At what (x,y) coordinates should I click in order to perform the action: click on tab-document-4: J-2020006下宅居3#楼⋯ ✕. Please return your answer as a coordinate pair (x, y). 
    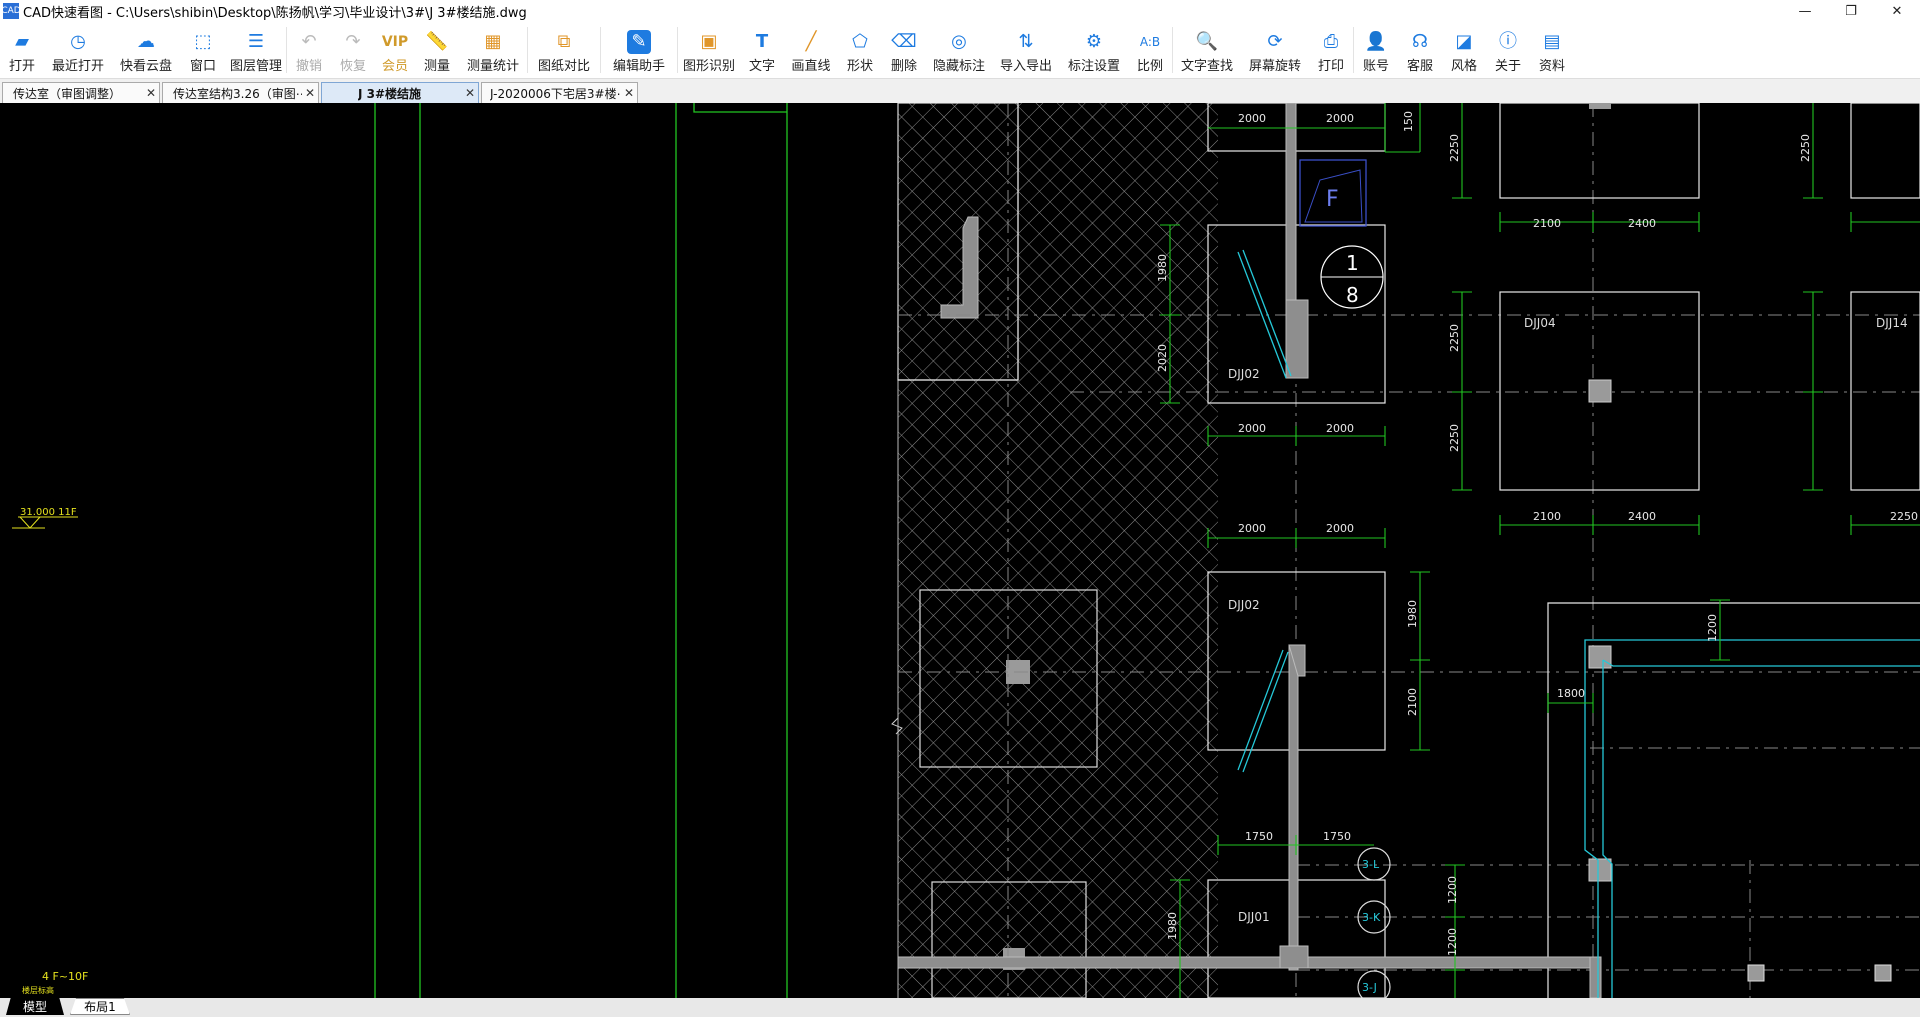
    Looking at the image, I should click on (559, 92).